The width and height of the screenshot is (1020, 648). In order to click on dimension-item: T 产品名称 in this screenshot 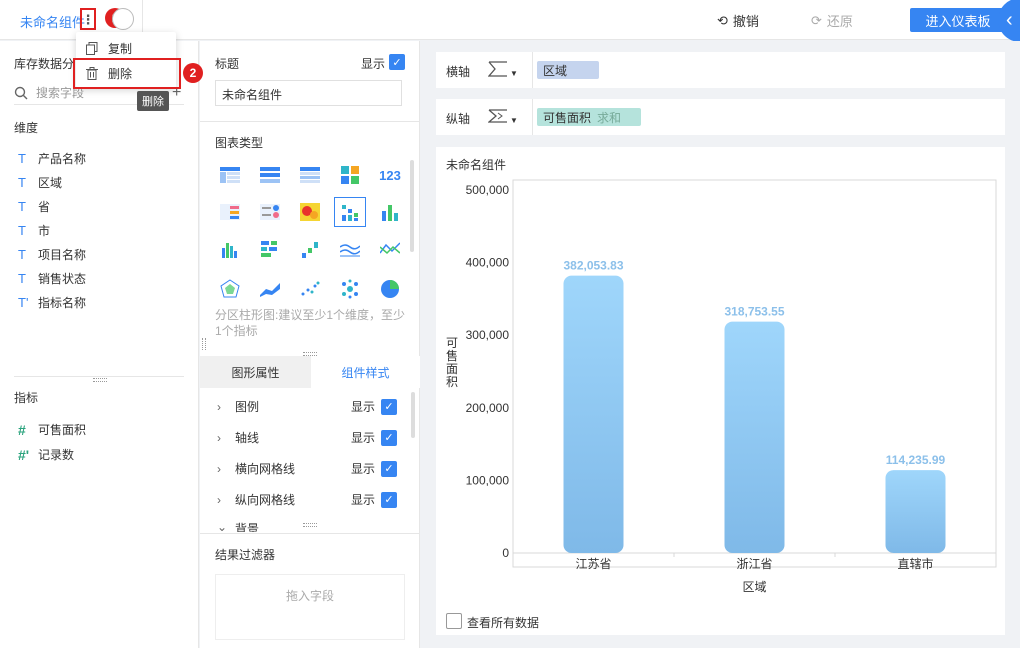, I will do `click(52, 158)`.